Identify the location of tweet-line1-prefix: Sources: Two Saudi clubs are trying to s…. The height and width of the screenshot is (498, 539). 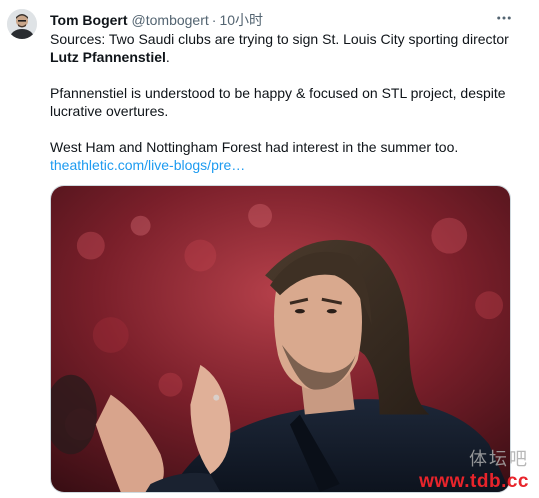
(279, 39).